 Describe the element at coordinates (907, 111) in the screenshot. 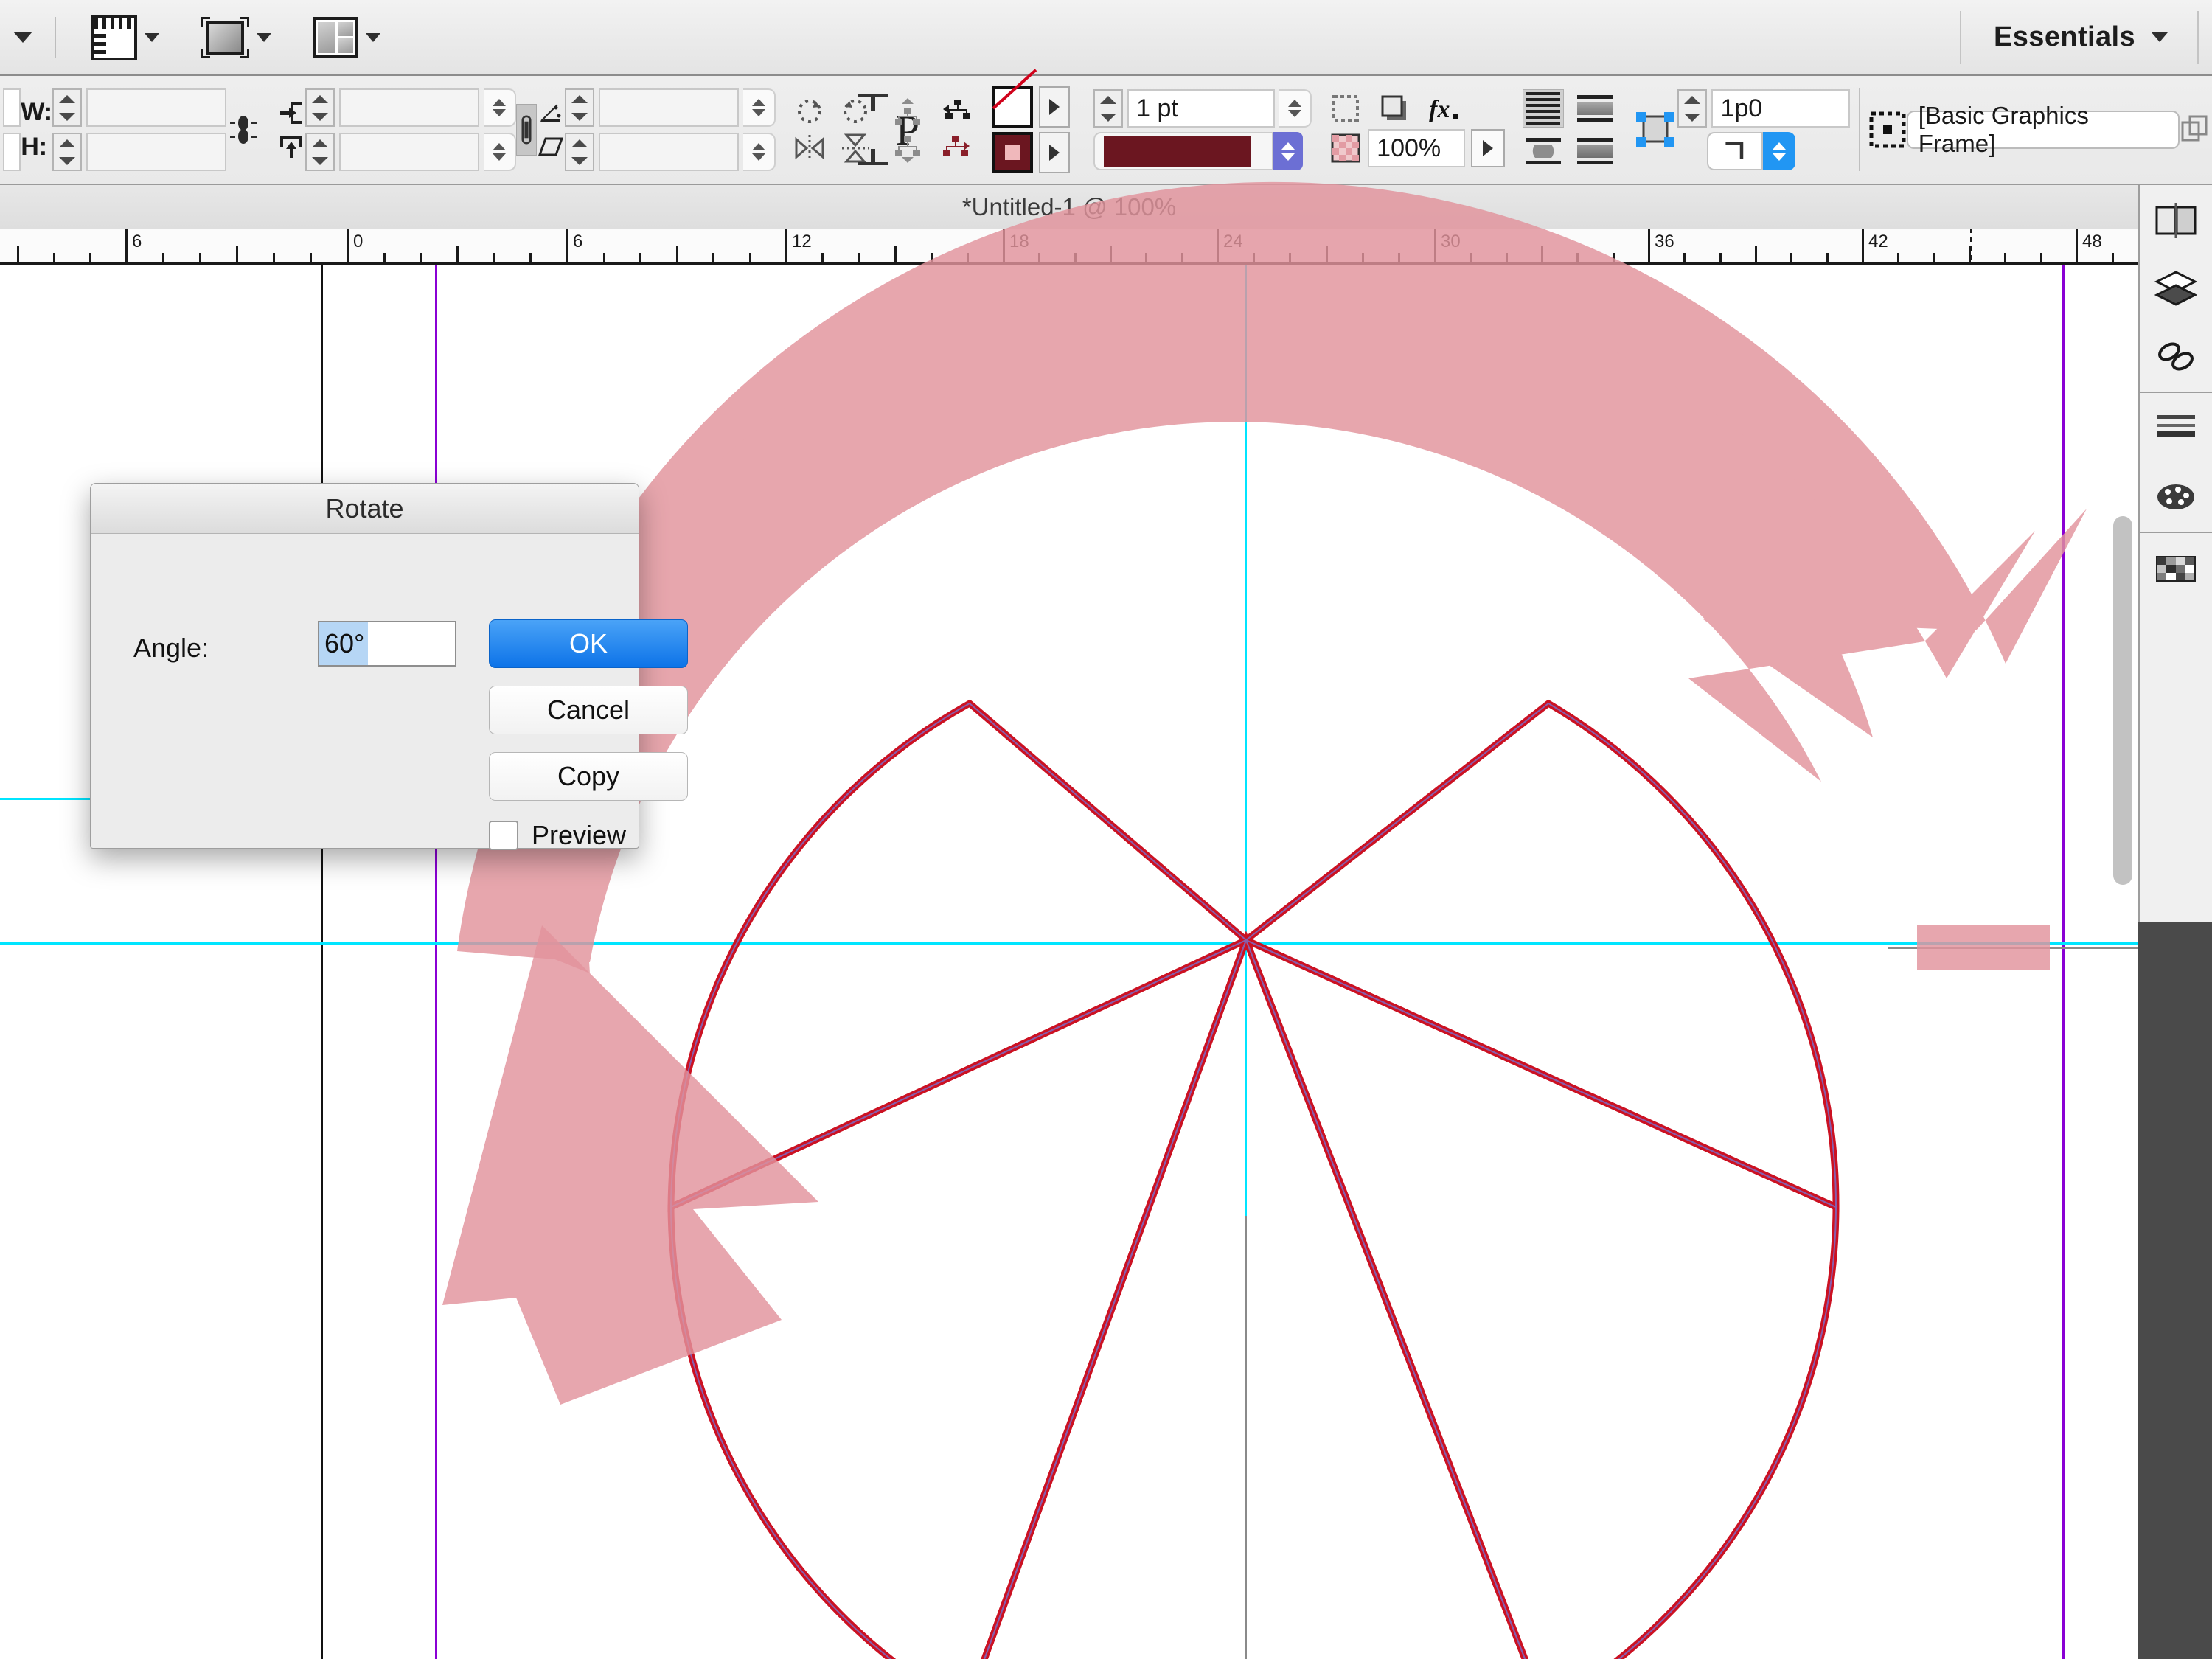

I see `select-content-icon` at that location.